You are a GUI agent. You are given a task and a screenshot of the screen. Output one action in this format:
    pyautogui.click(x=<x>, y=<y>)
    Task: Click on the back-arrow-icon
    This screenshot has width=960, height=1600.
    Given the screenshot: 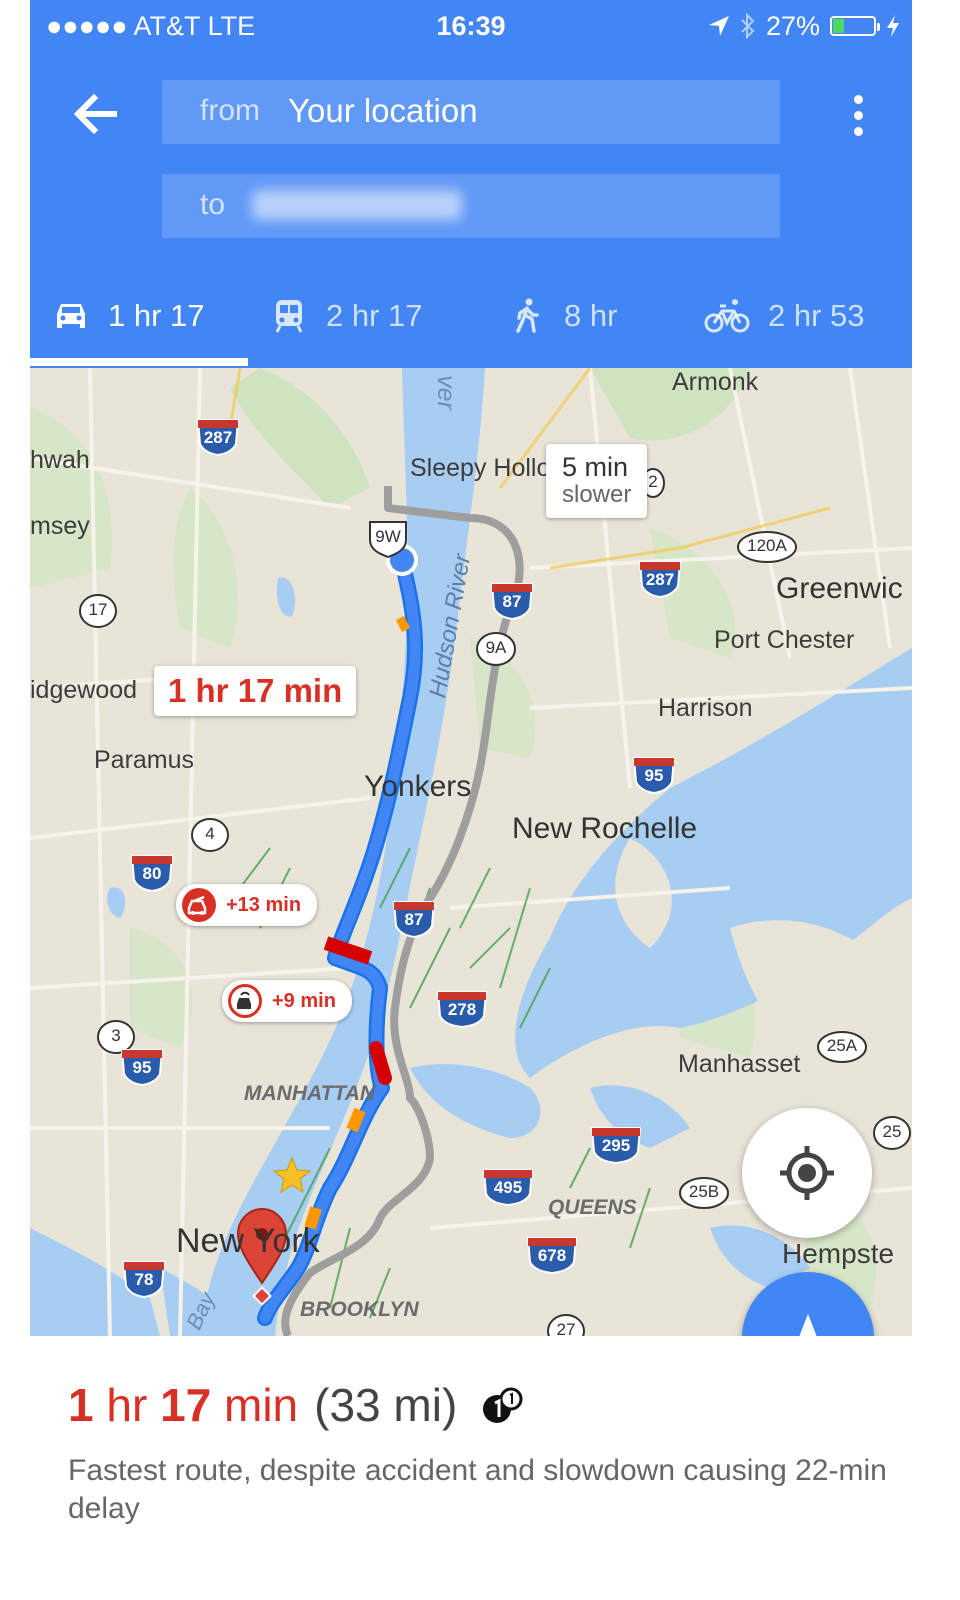 What is the action you would take?
    pyautogui.click(x=95, y=114)
    